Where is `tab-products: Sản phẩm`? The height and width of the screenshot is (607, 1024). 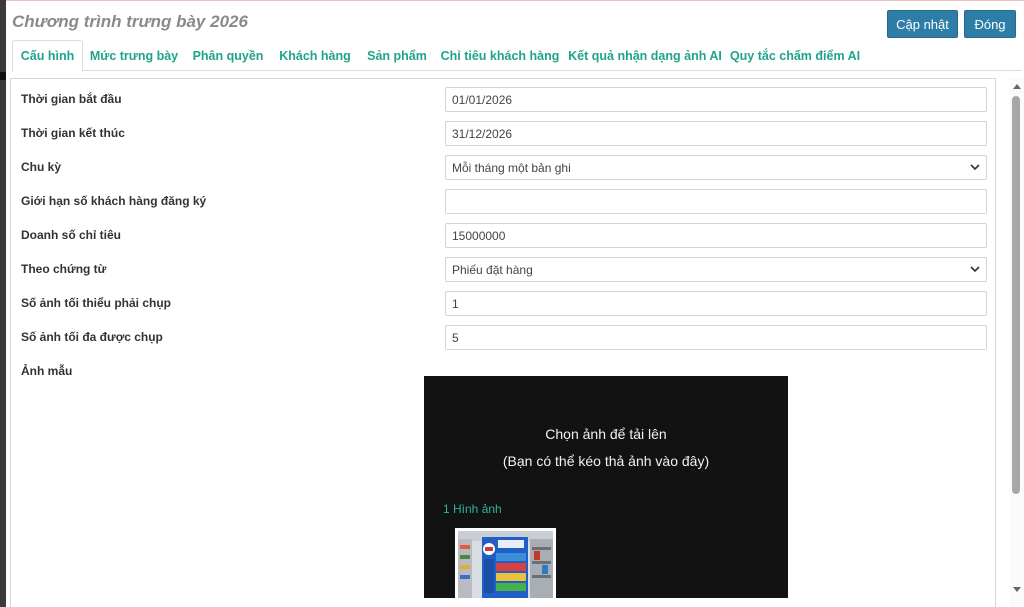
tab-products: Sản phẩm is located at coordinates (397, 55).